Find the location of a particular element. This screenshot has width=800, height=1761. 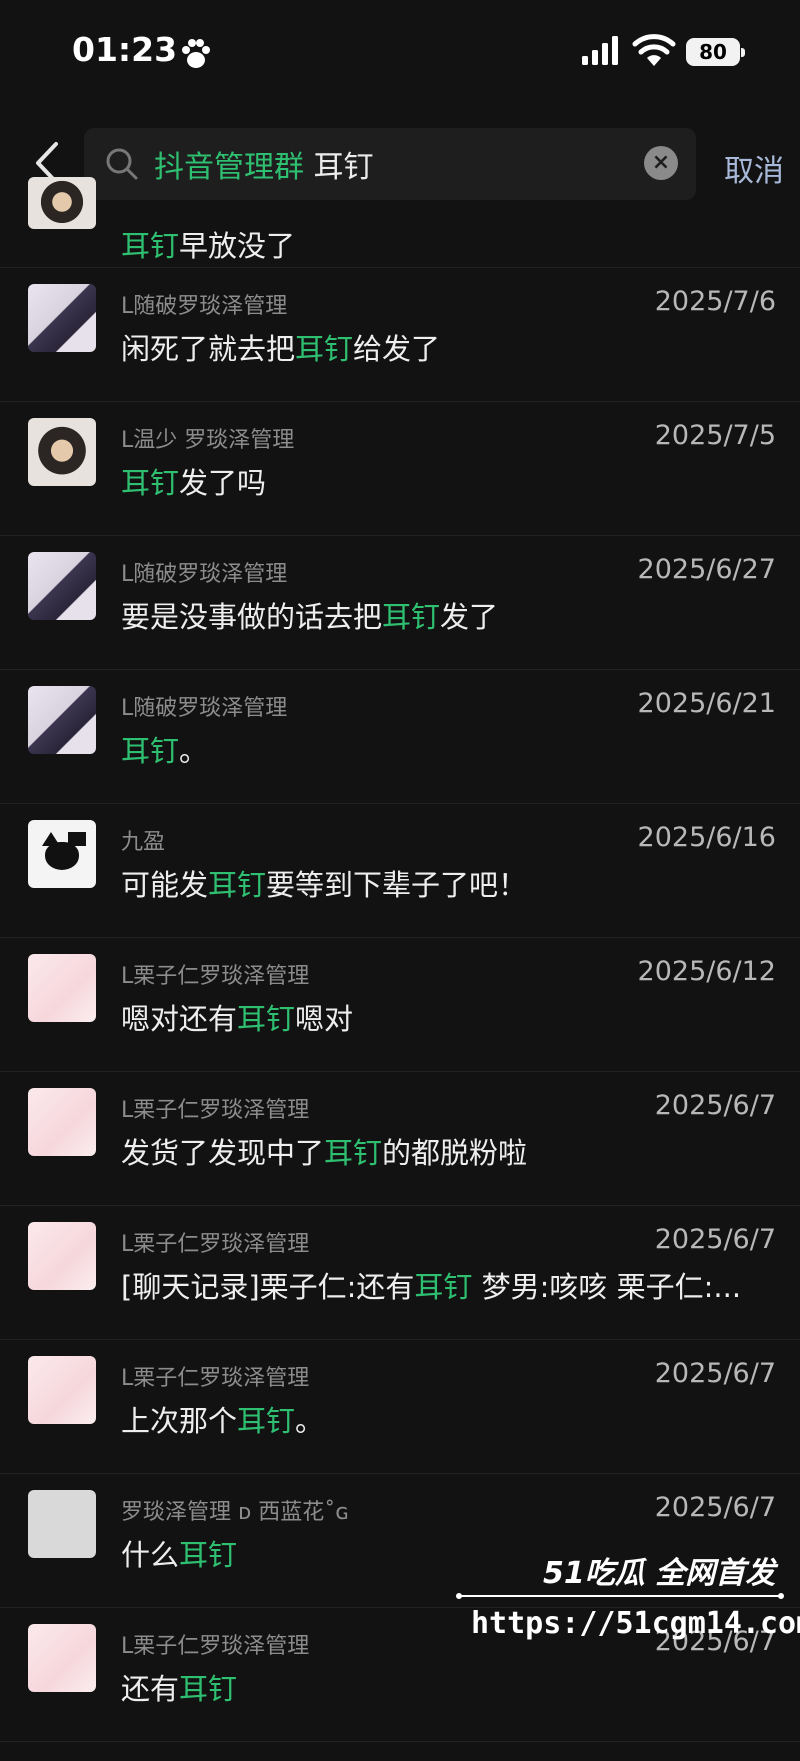

message-fragment: 要是没事做的话去把 is located at coordinates (252, 617).